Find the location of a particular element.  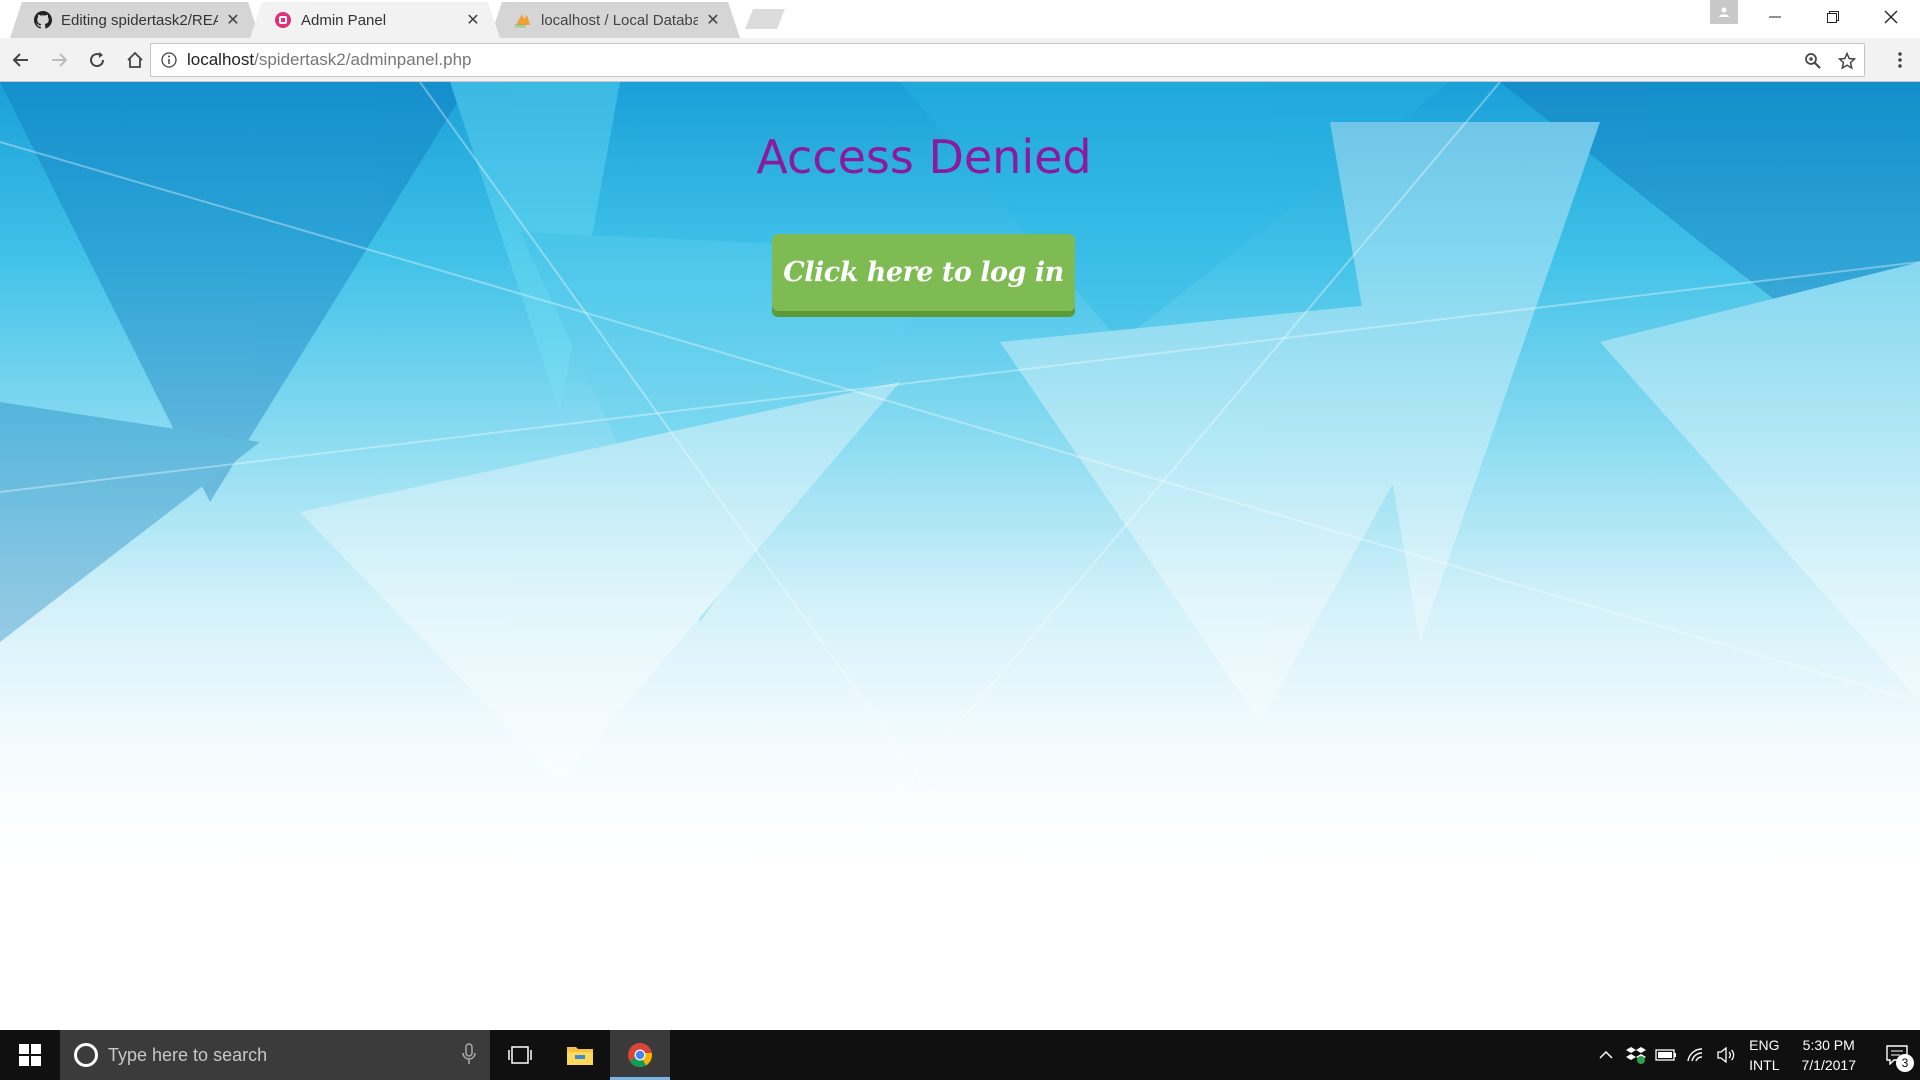

language-code: ENG is located at coordinates (1764, 1045).